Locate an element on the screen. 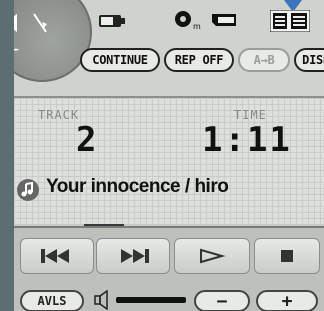 The image size is (324, 311). play-icon is located at coordinates (213, 256).